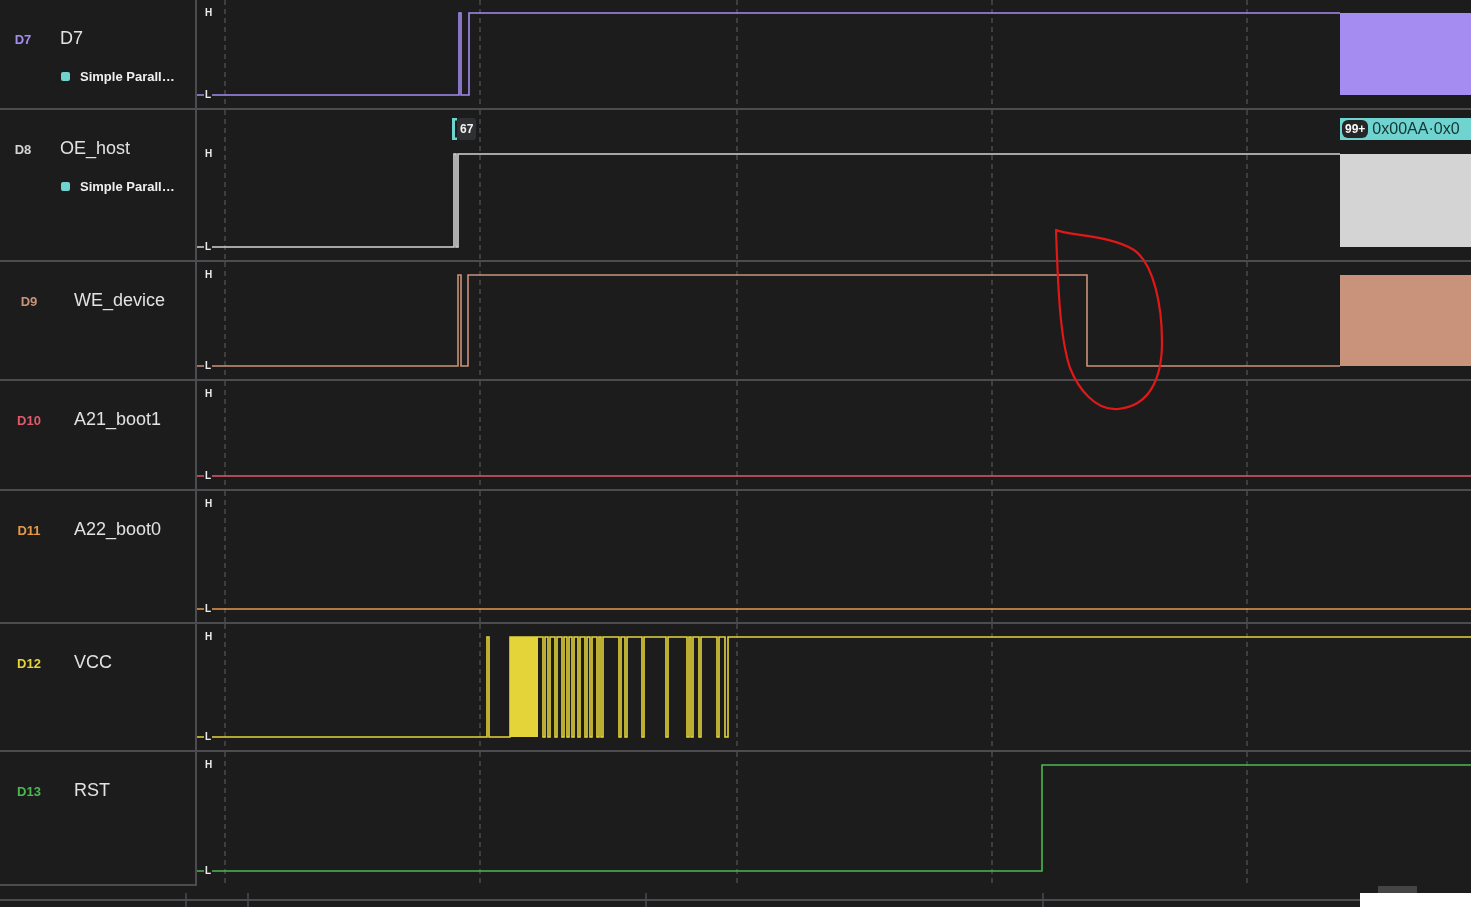 This screenshot has height=907, width=1480. Describe the element at coordinates (1416, 129) in the screenshot. I see `frame-value-text: 0x00AA·0x0` at that location.